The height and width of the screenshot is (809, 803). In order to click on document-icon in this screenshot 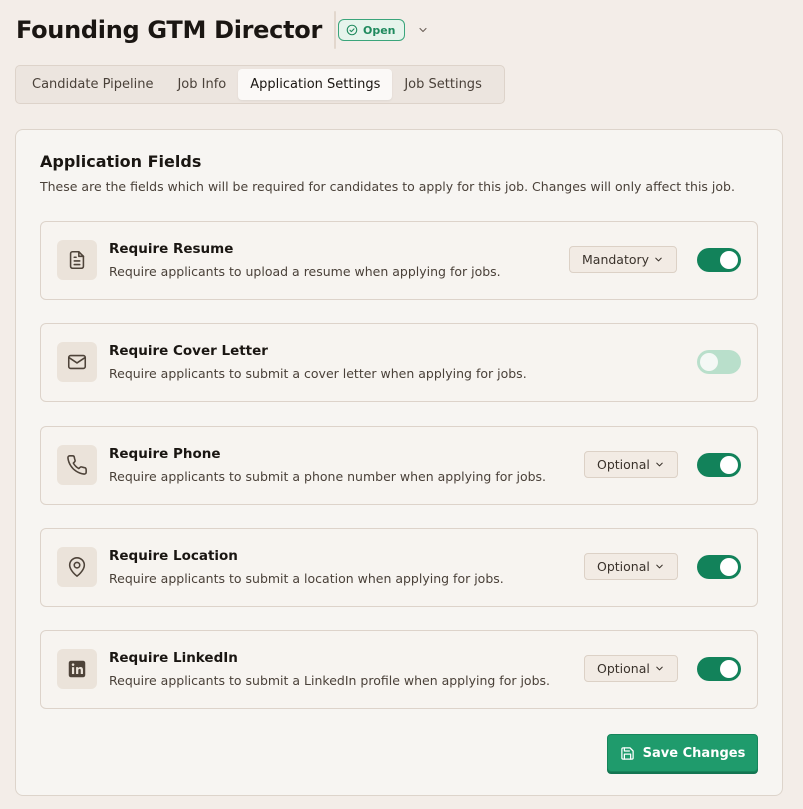, I will do `click(77, 260)`.